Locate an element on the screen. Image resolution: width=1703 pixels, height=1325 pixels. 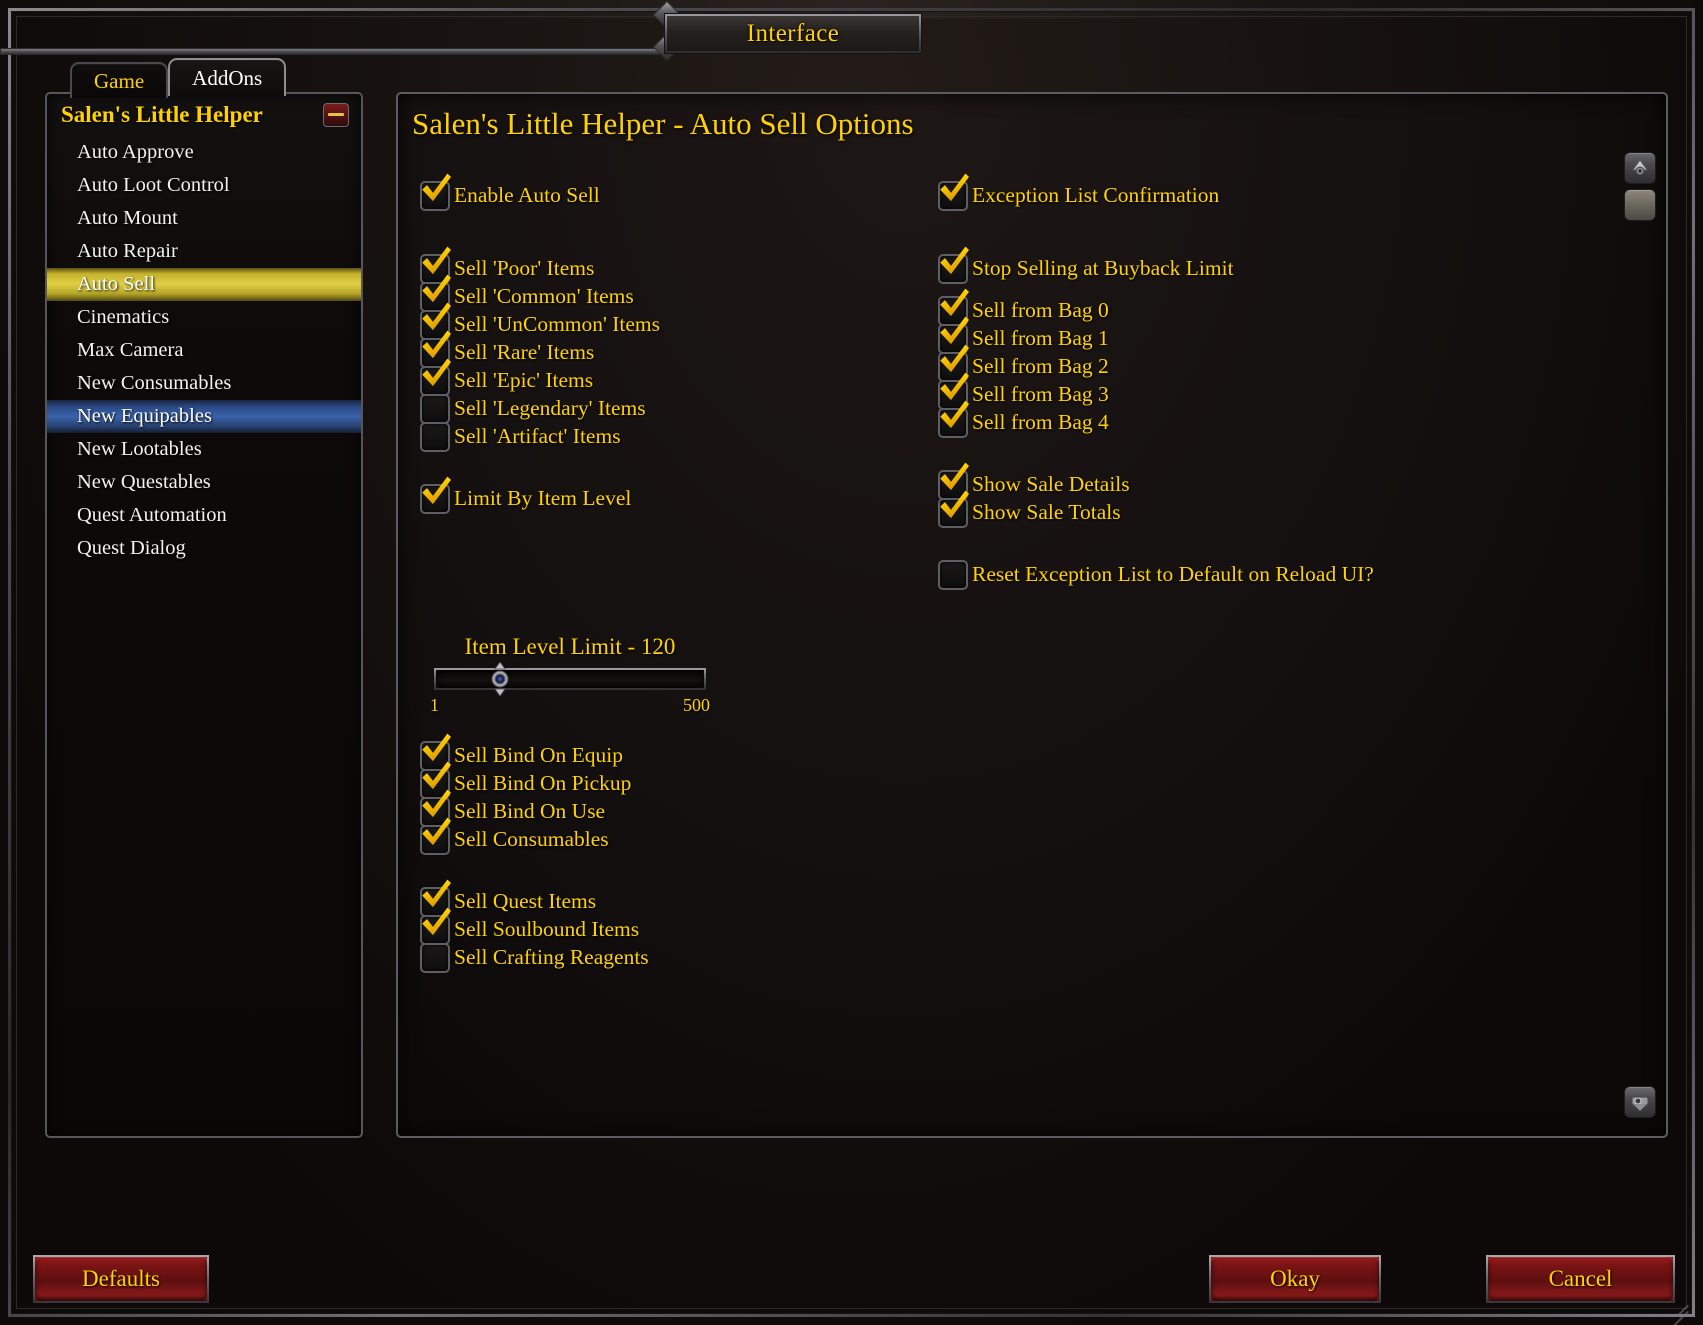
option-label: Stop Selling at Buyback Limit is located at coordinates (1103, 268).